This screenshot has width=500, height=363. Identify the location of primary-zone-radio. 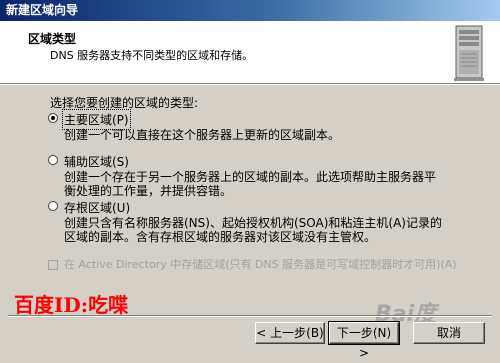
(53, 118).